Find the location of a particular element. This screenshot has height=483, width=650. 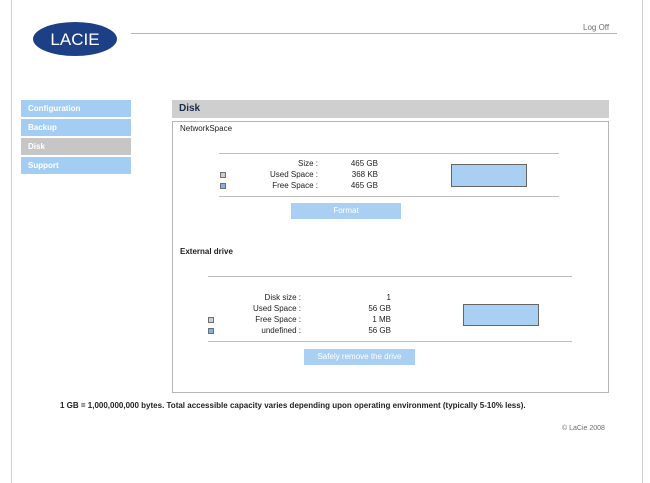

size-label: Size : is located at coordinates (307, 163).